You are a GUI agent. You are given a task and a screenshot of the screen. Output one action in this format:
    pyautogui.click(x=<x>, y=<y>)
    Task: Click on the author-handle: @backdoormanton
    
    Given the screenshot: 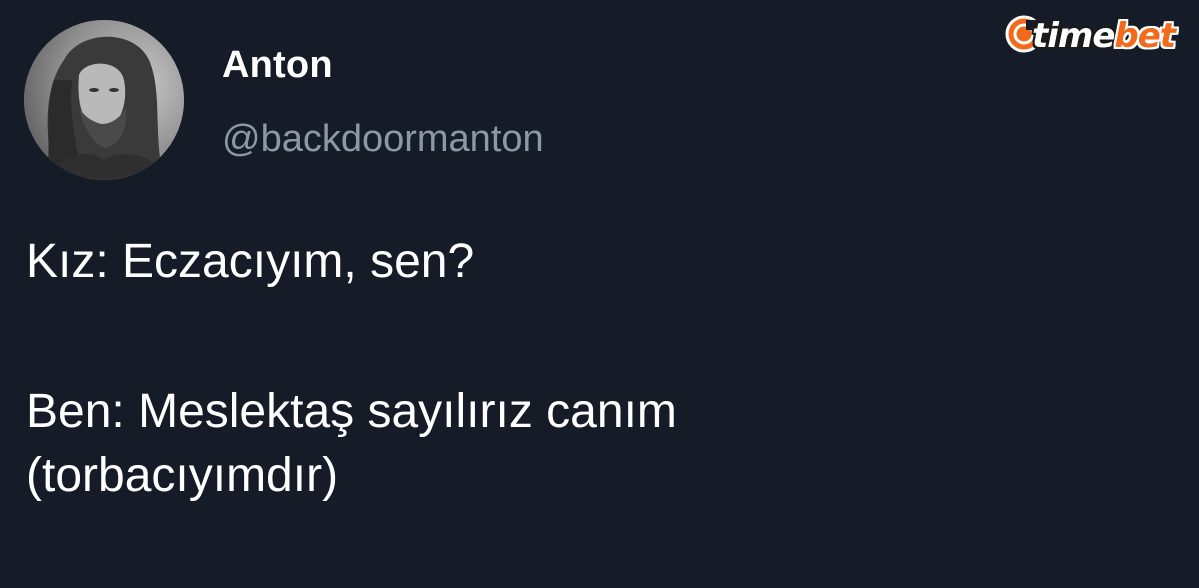 What is the action you would take?
    pyautogui.click(x=383, y=139)
    